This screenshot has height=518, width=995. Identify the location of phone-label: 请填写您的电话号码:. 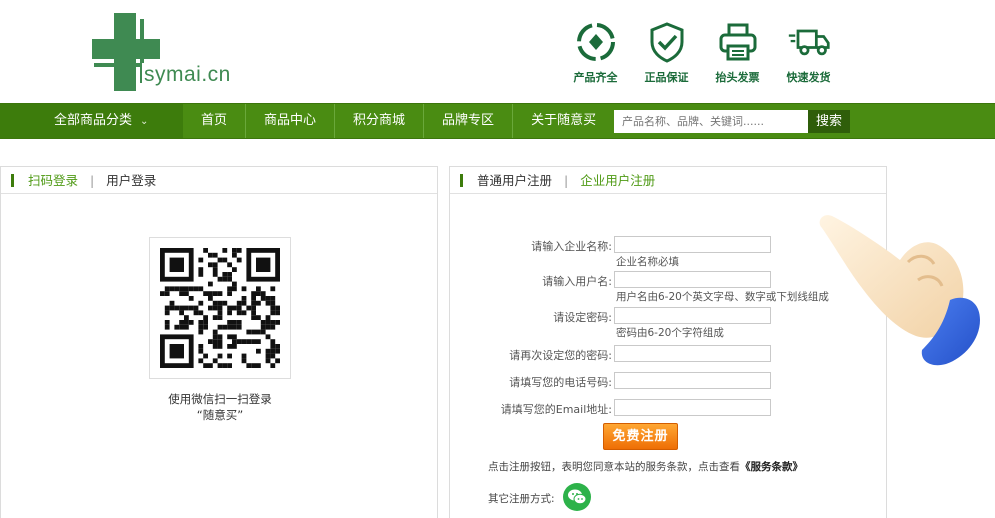
(560, 382).